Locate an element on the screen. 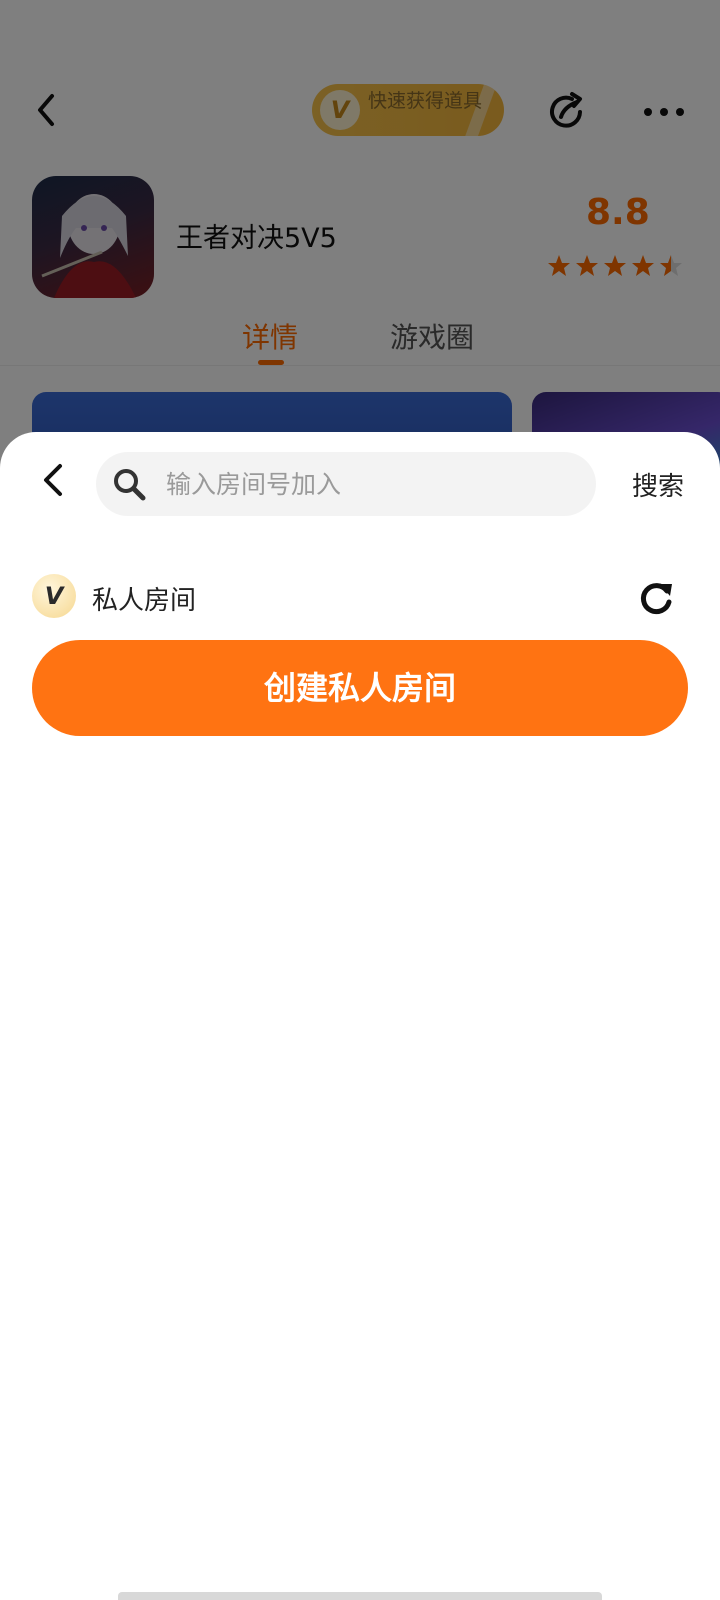  search-button: 搜索 is located at coordinates (658, 484).